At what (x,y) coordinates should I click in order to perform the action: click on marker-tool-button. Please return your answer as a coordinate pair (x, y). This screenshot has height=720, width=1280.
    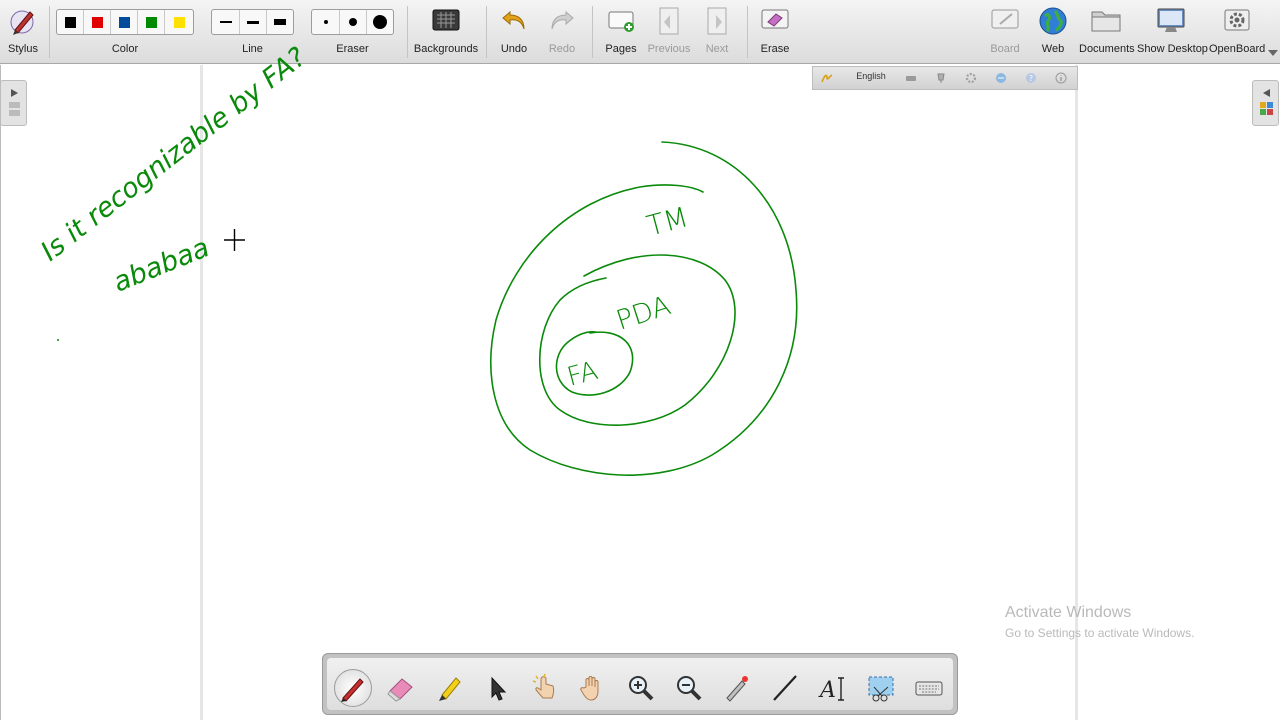
    Looking at the image, I should click on (449, 688).